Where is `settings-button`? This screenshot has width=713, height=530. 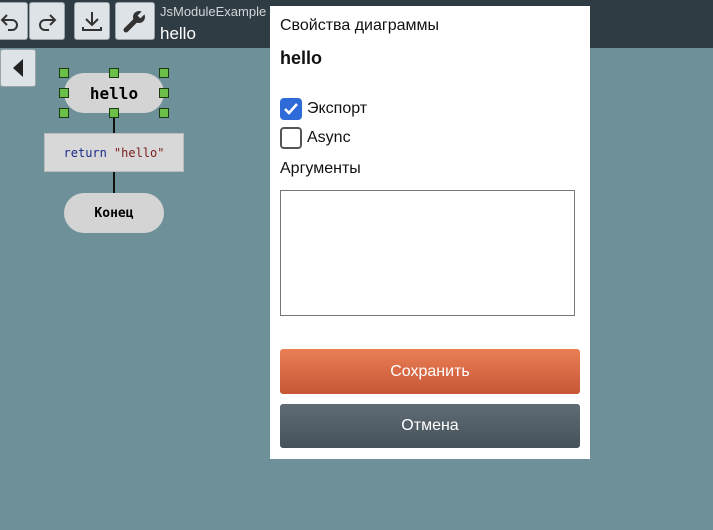
settings-button is located at coordinates (135, 21).